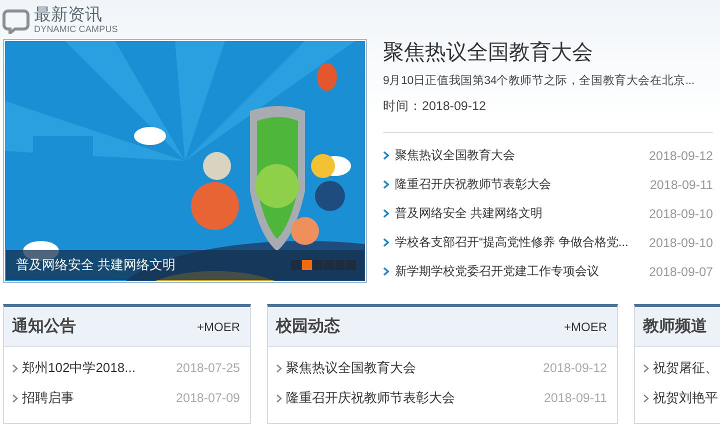 The image size is (720, 426). I want to click on news-date: 2018-09-11, so click(681, 185).